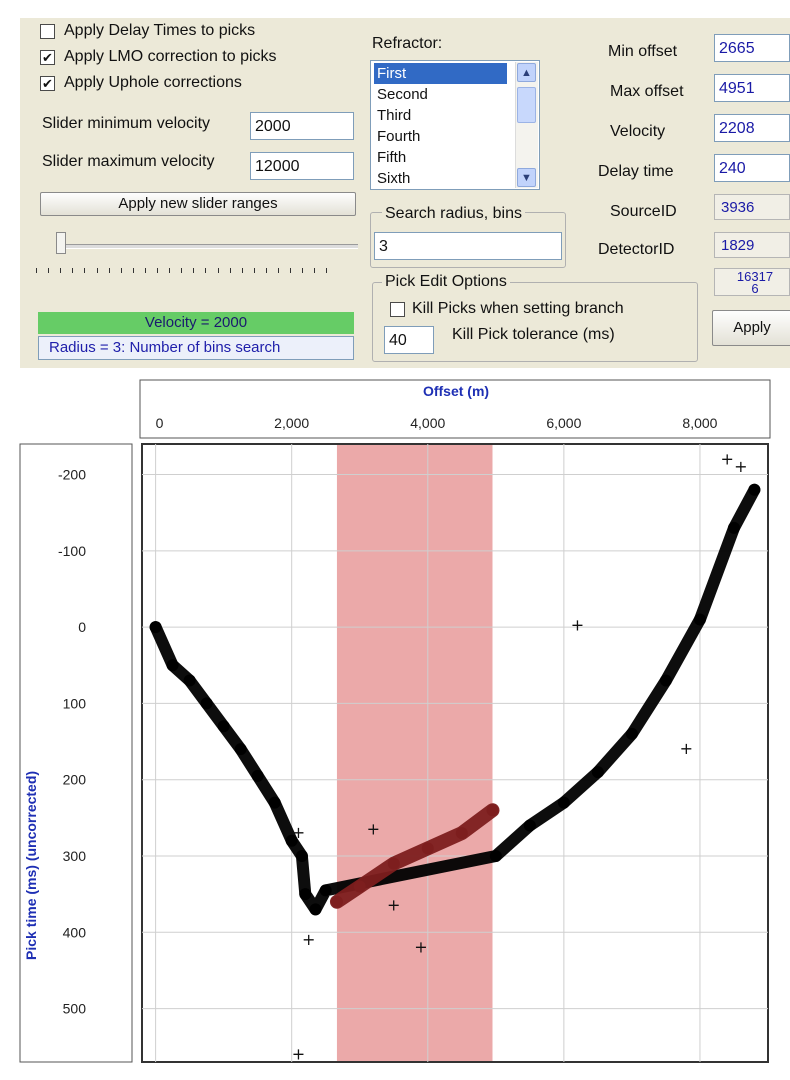  I want to click on scroll-up-icon: ▲, so click(526, 72).